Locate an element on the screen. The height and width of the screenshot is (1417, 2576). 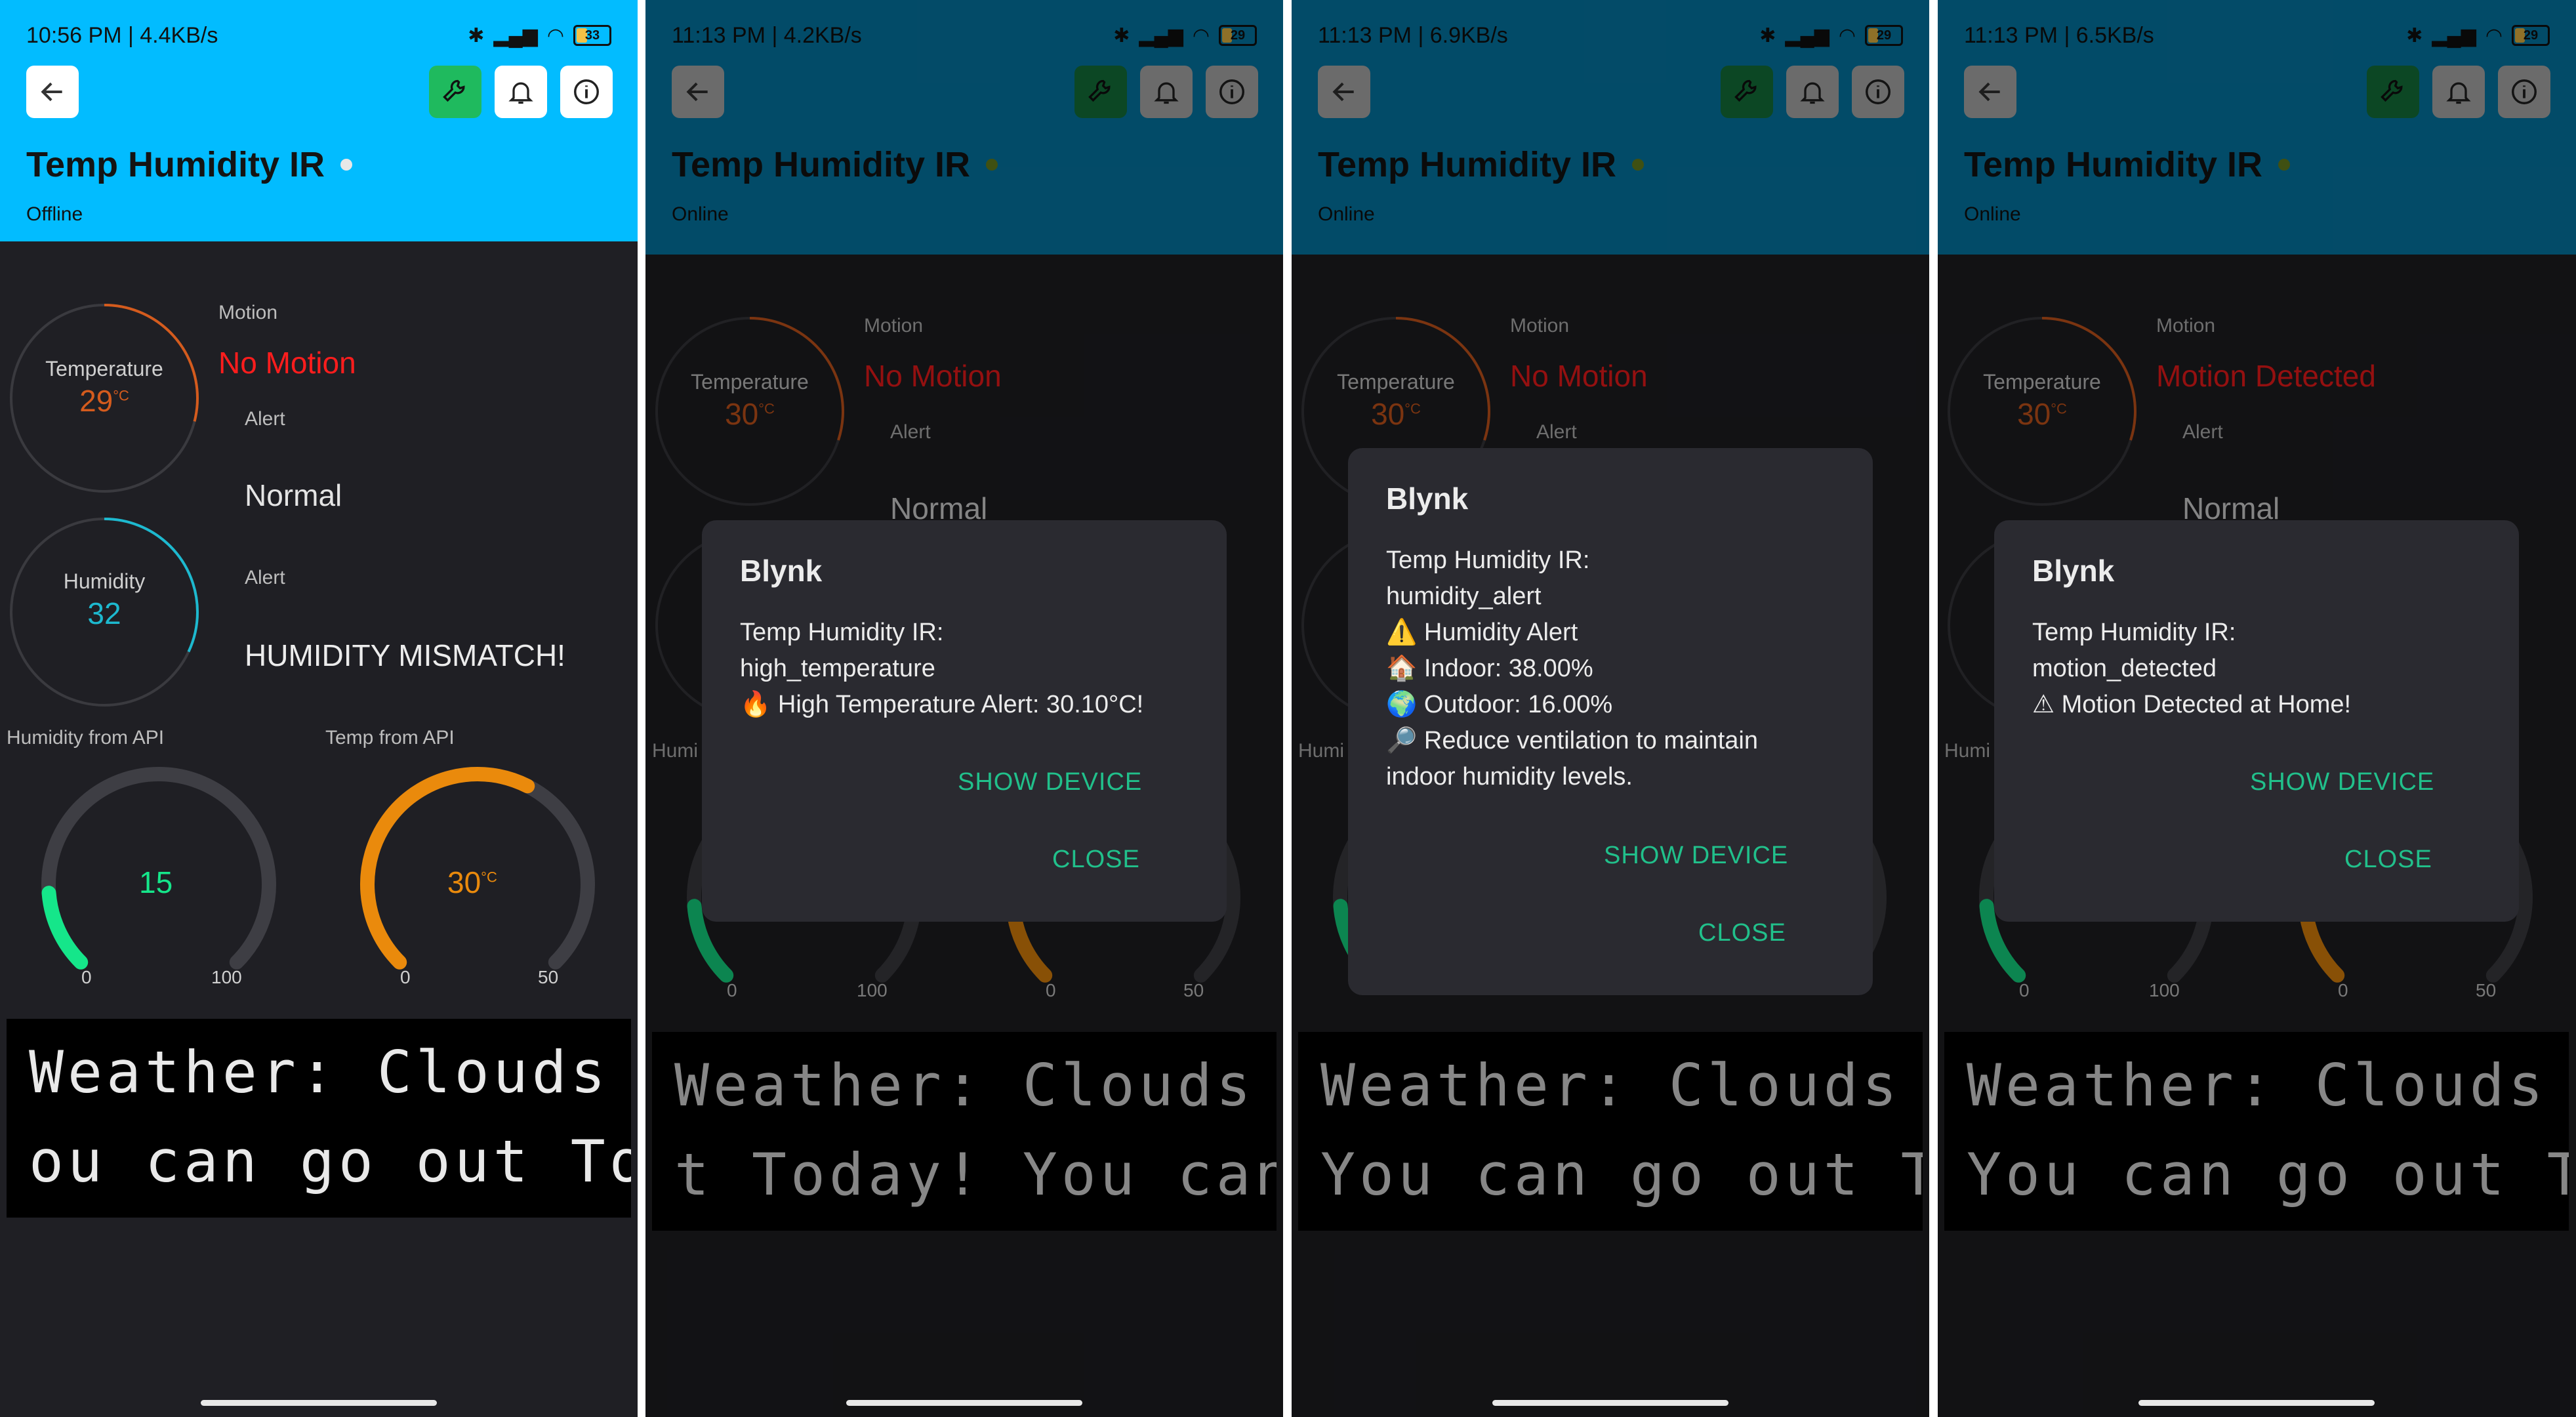
notifications-button is located at coordinates (521, 92).